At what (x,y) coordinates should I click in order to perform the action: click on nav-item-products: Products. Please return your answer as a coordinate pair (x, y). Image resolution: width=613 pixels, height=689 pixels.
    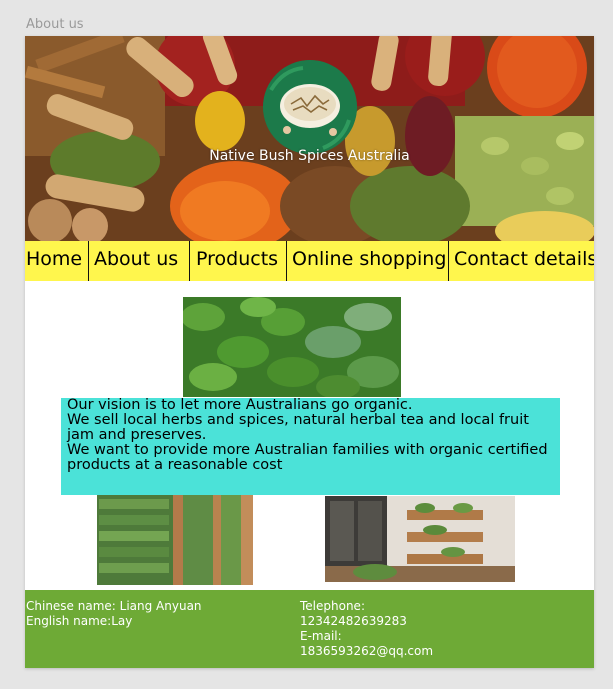
    Looking at the image, I should click on (238, 261).